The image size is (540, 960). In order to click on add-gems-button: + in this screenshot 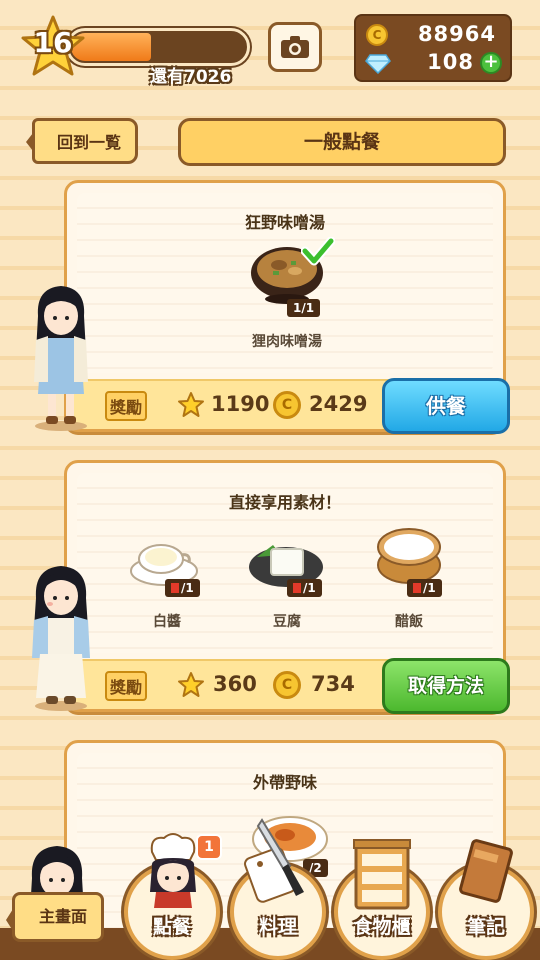, I will do `click(491, 63)`.